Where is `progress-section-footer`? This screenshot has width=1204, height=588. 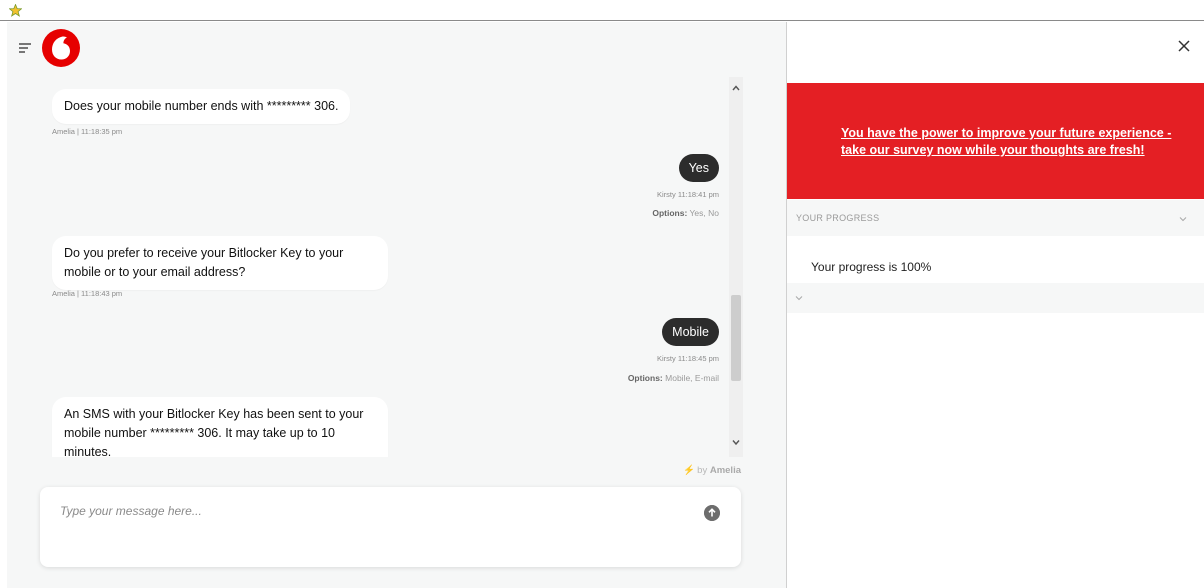
progress-section-footer is located at coordinates (995, 298).